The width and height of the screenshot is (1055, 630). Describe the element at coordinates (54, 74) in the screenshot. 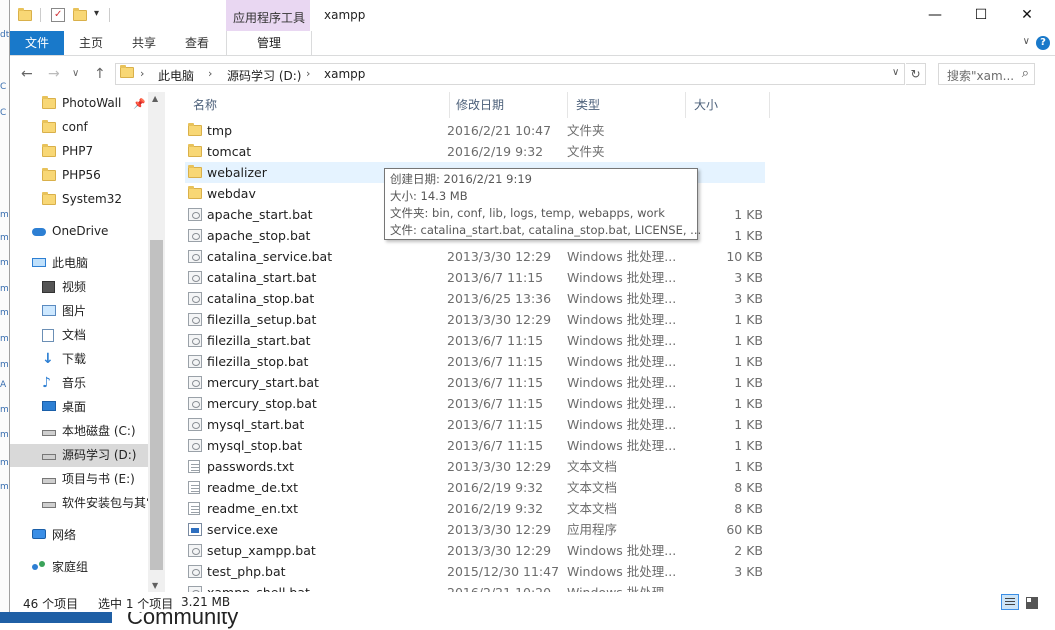

I see `forward-button: →` at that location.